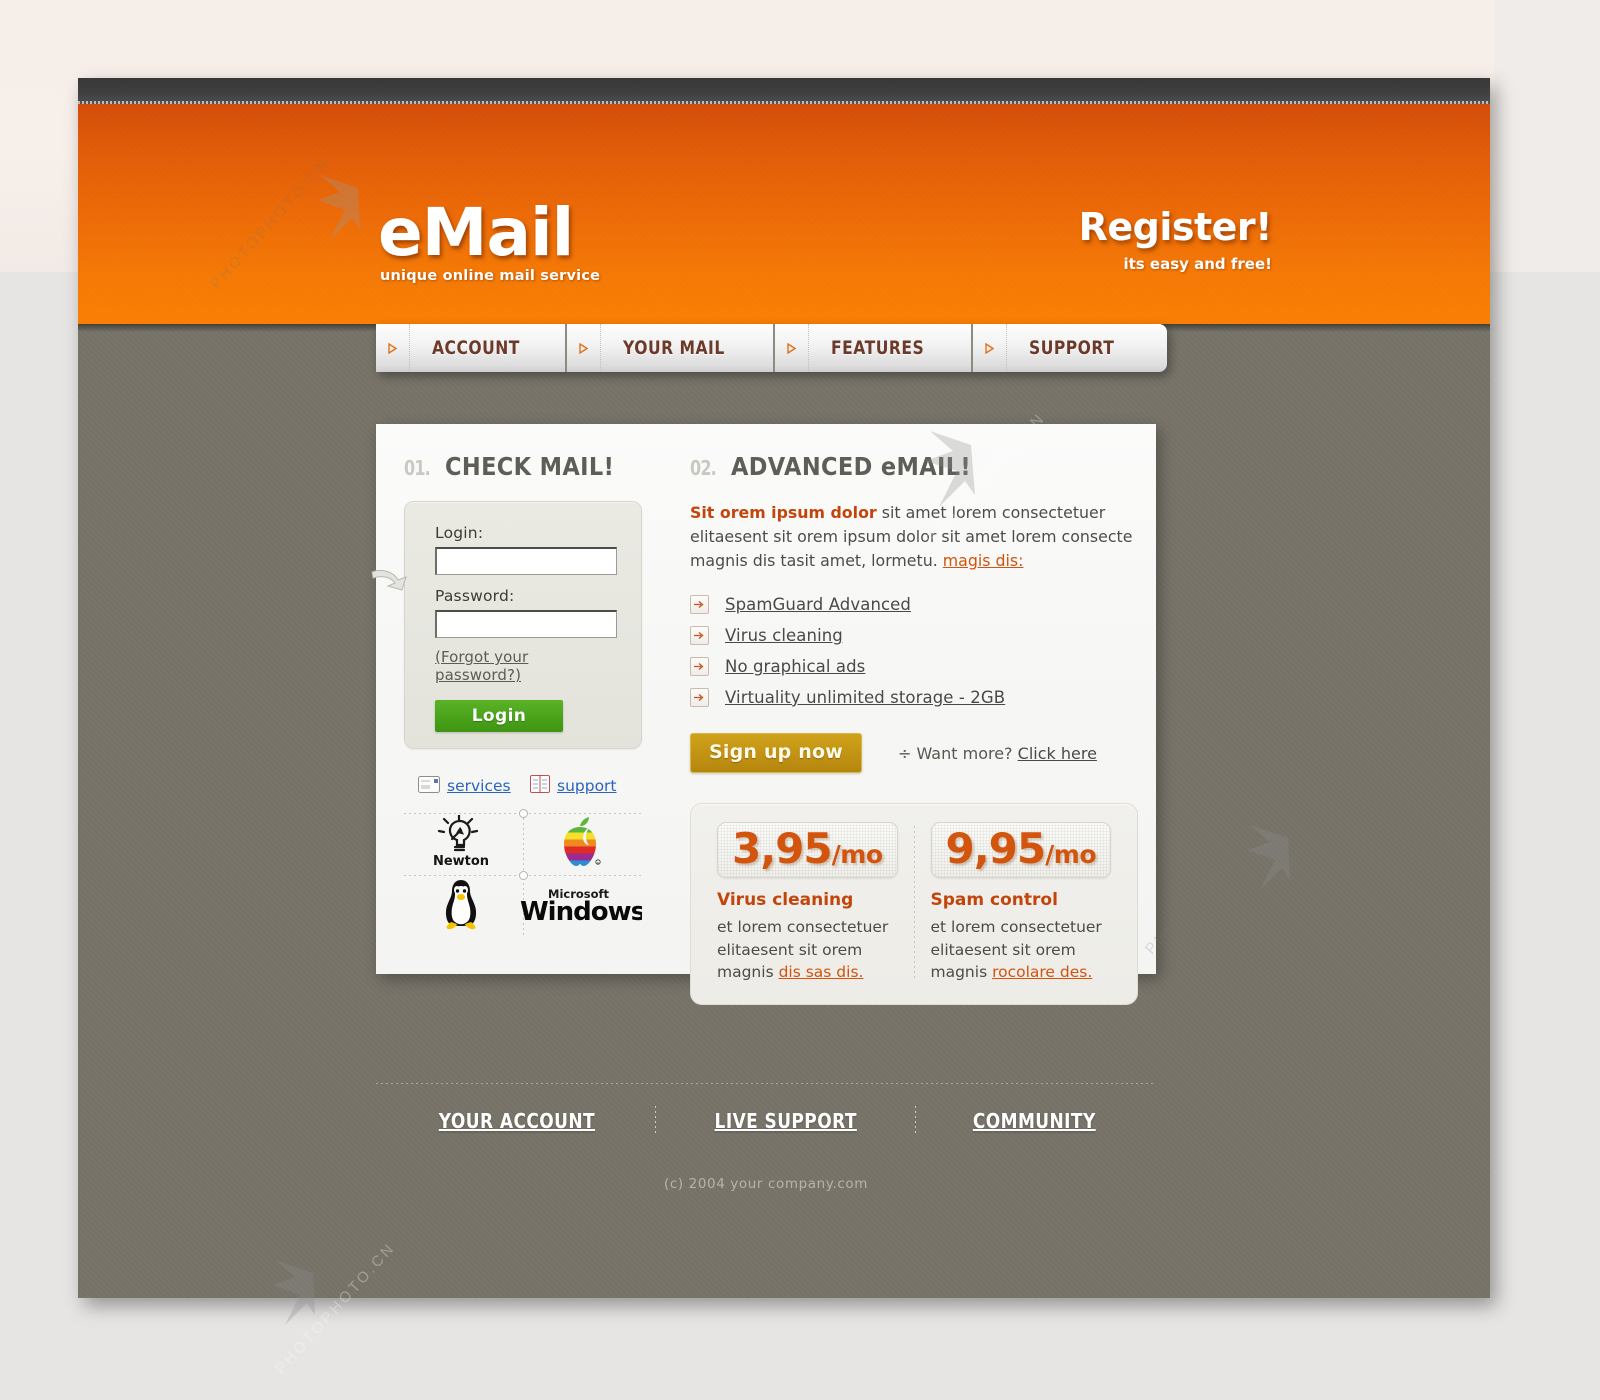  I want to click on quick-link-label: support, so click(587, 786).